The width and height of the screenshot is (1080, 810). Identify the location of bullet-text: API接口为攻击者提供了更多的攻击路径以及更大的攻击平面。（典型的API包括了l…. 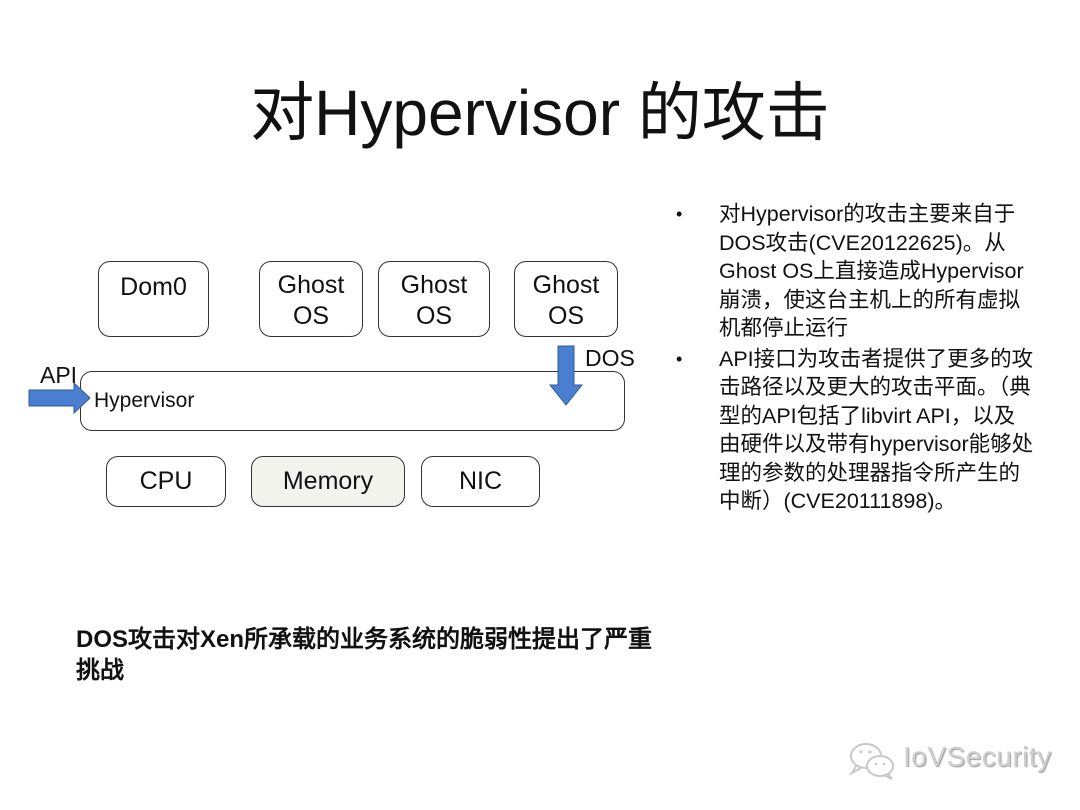
(876, 430).